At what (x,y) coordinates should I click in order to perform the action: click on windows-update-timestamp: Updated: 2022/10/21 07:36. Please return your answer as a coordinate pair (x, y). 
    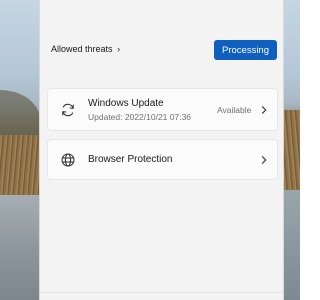
    Looking at the image, I should click on (140, 117).